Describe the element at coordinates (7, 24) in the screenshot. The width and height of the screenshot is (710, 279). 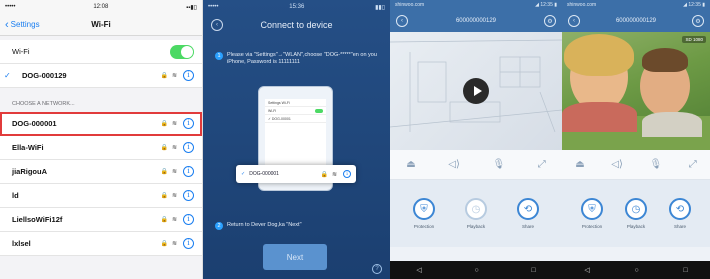
I see `chevron-left-icon: ‹` at that location.